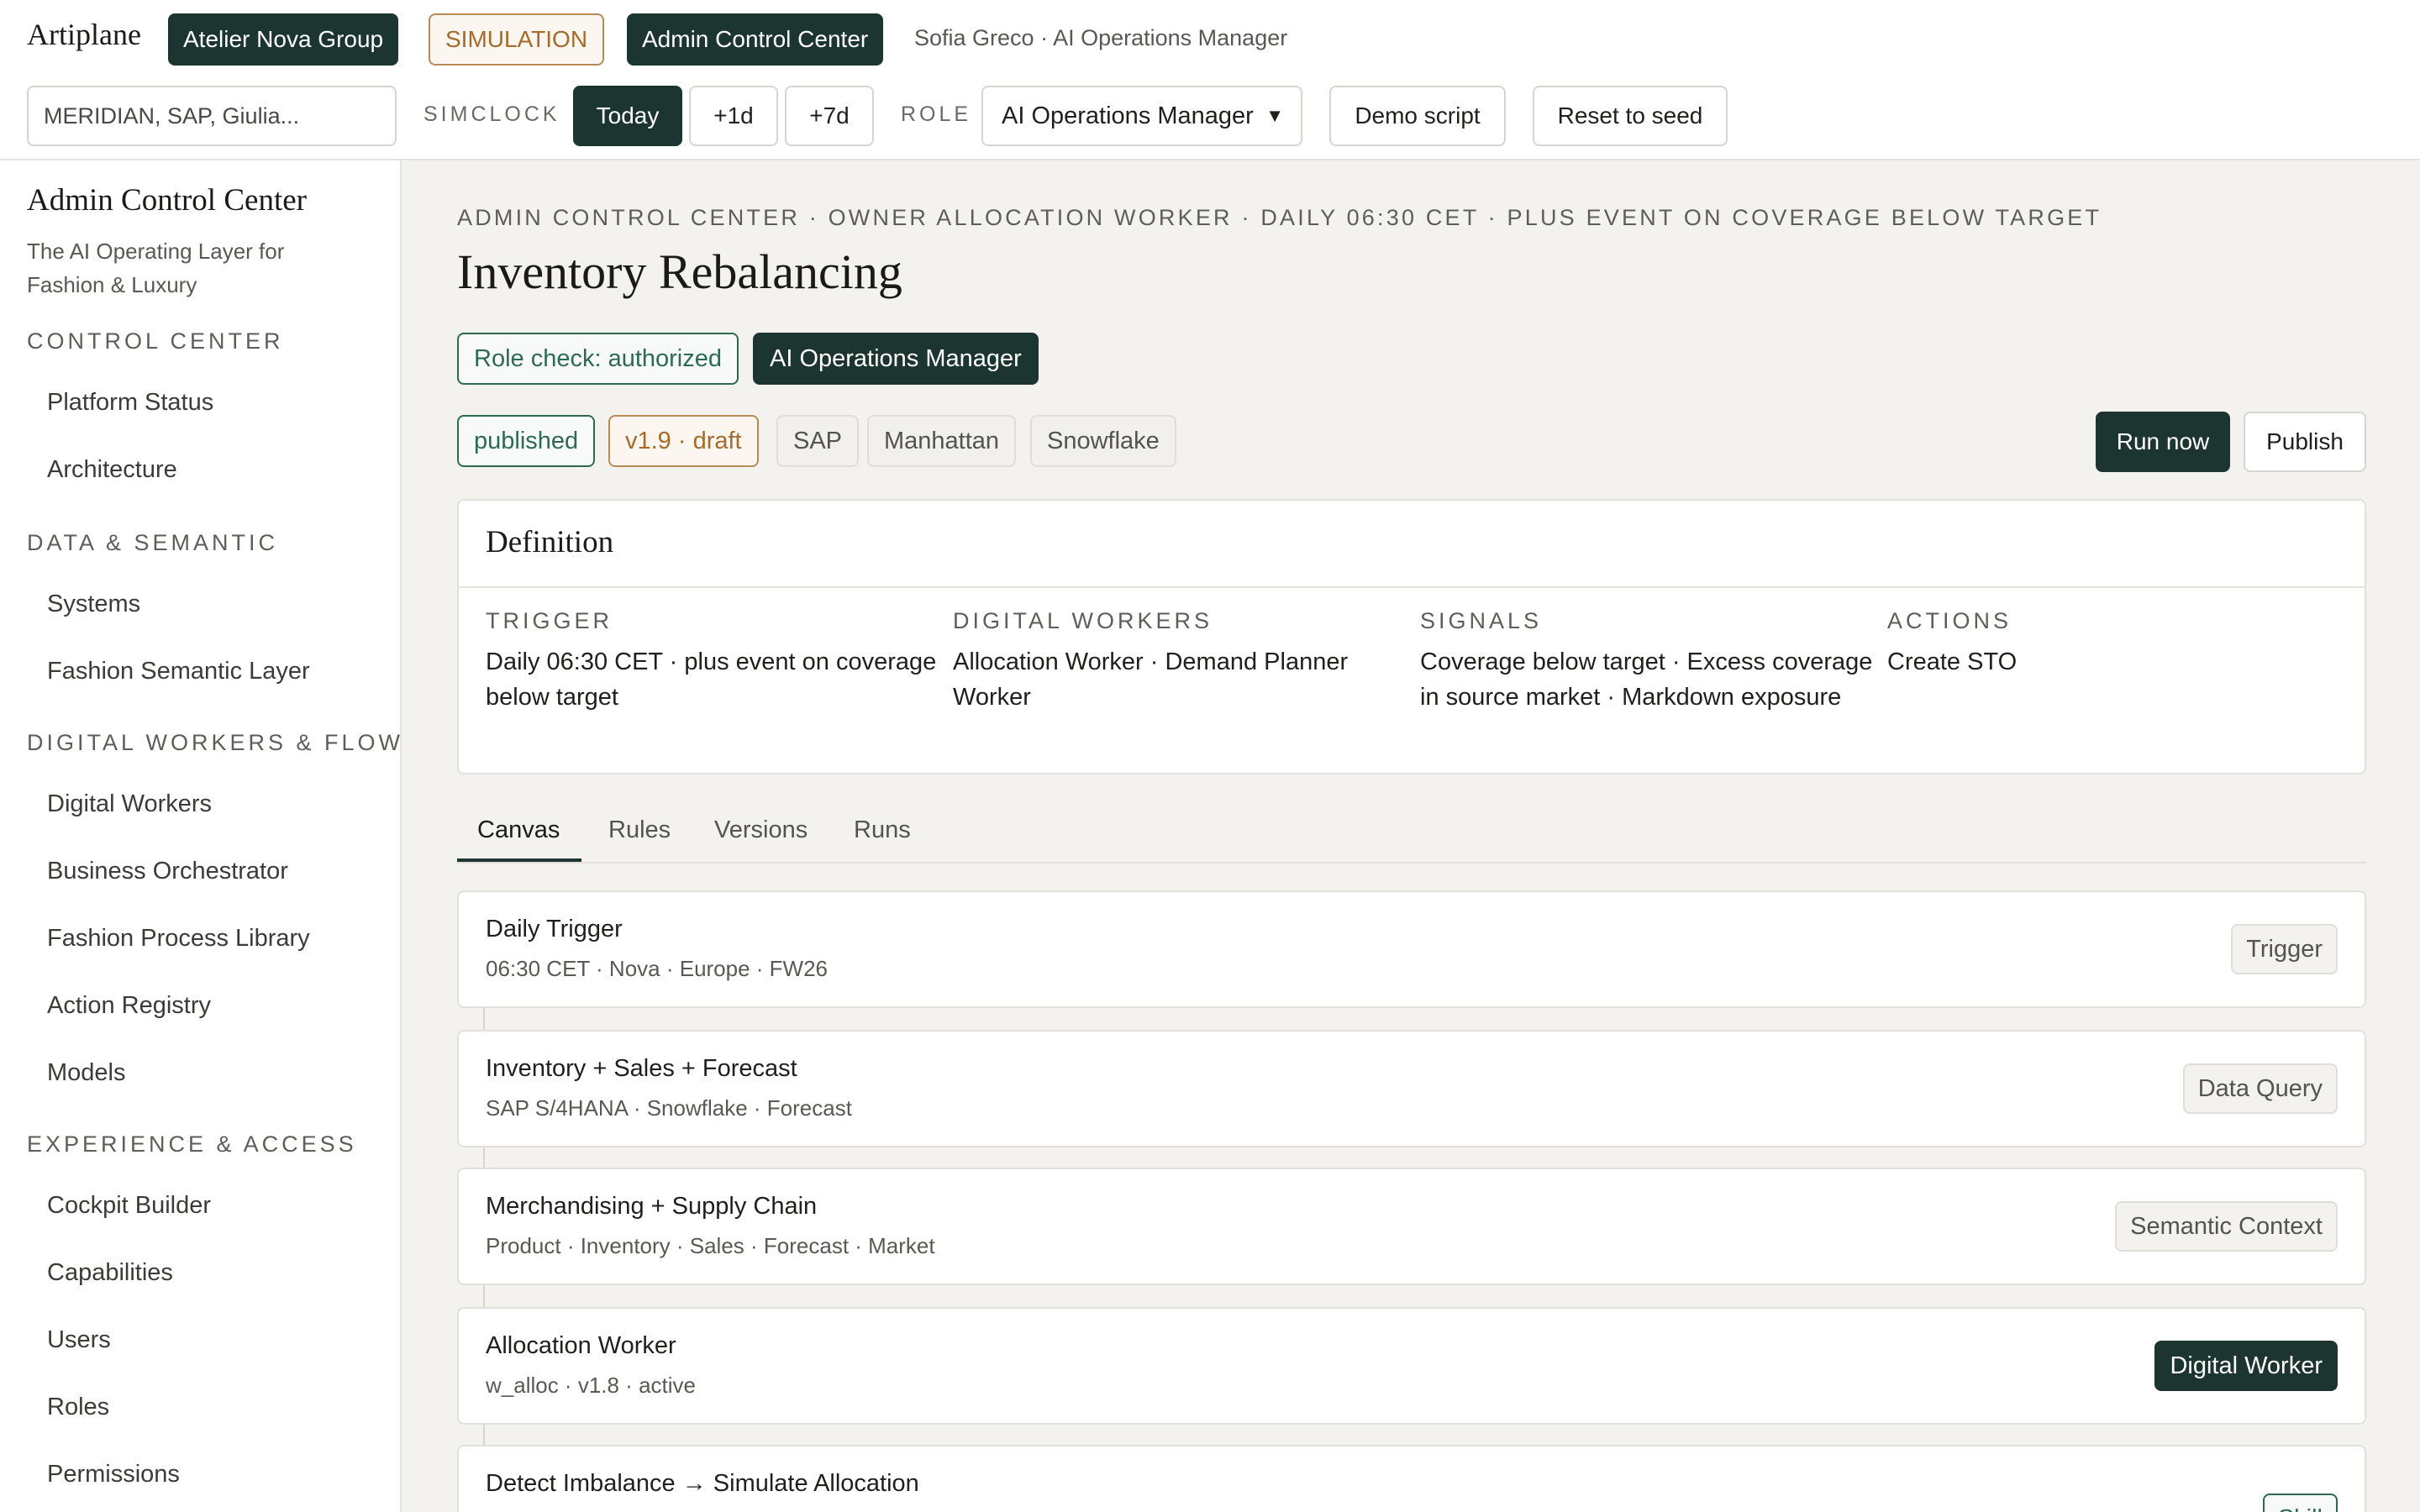 This screenshot has height=1512, width=2420. I want to click on step-subtitle: 06:30 CET · Nova · Europe · FW26, so click(658, 968).